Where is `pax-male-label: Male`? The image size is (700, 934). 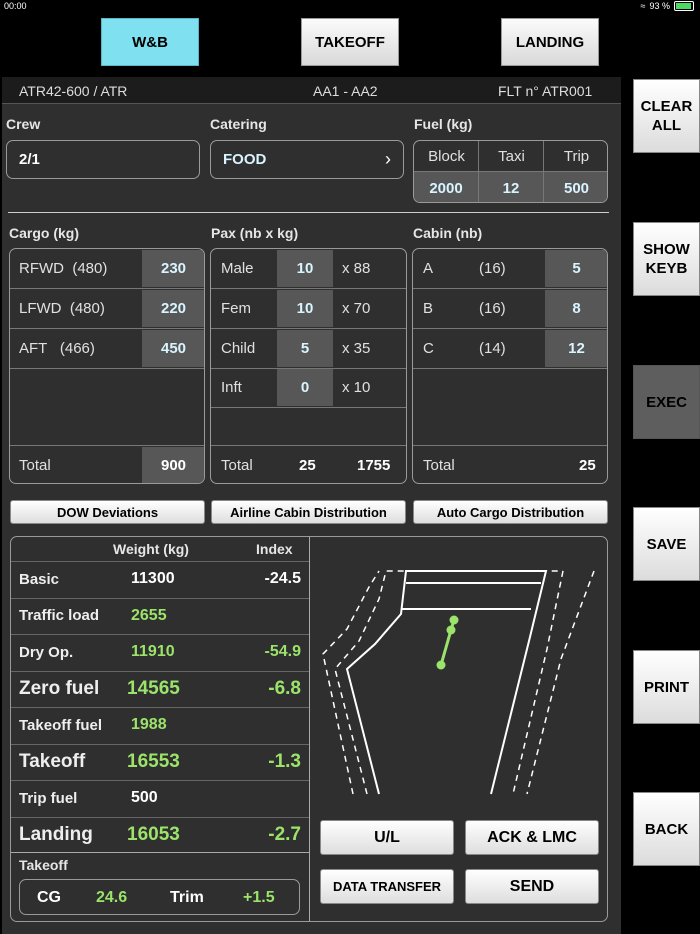
pax-male-label: Male is located at coordinates (237, 268).